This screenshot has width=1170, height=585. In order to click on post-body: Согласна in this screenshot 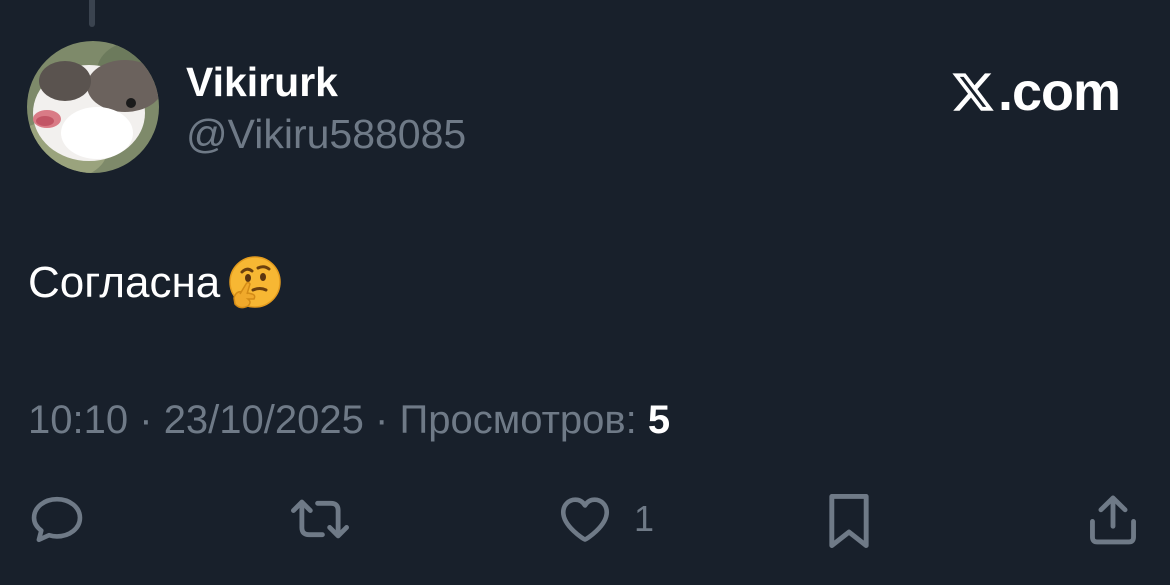, I will do `click(156, 283)`.